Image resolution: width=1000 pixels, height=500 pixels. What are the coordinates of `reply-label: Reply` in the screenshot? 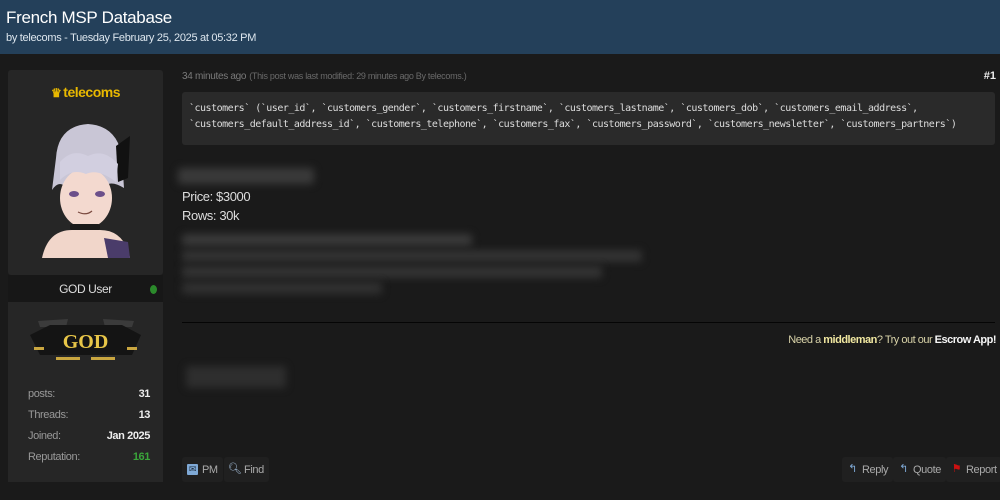 It's located at (875, 469).